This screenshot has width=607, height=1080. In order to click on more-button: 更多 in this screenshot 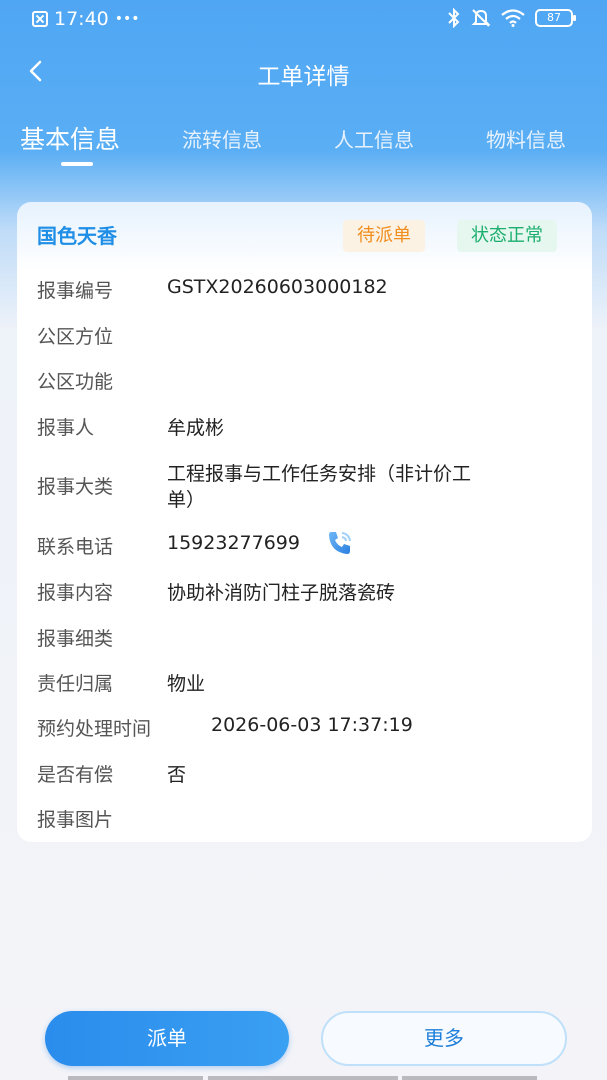, I will do `click(444, 1038)`.